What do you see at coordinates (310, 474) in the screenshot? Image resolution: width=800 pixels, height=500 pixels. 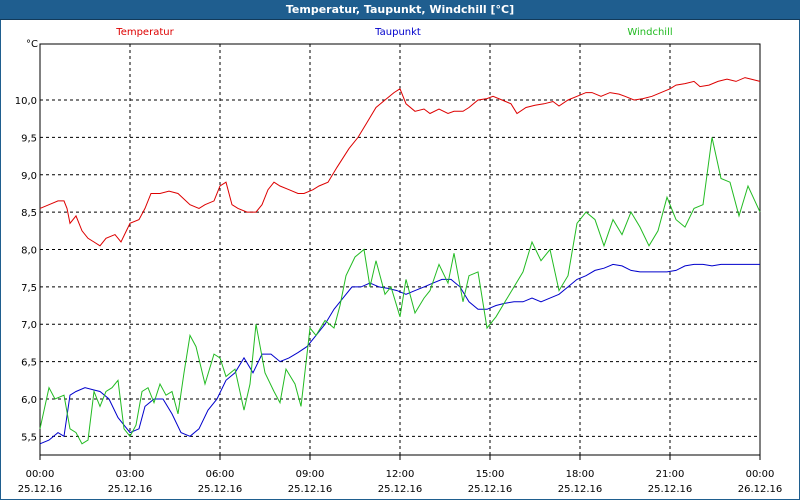 I see `x-tick-time: 09:00` at bounding box center [310, 474].